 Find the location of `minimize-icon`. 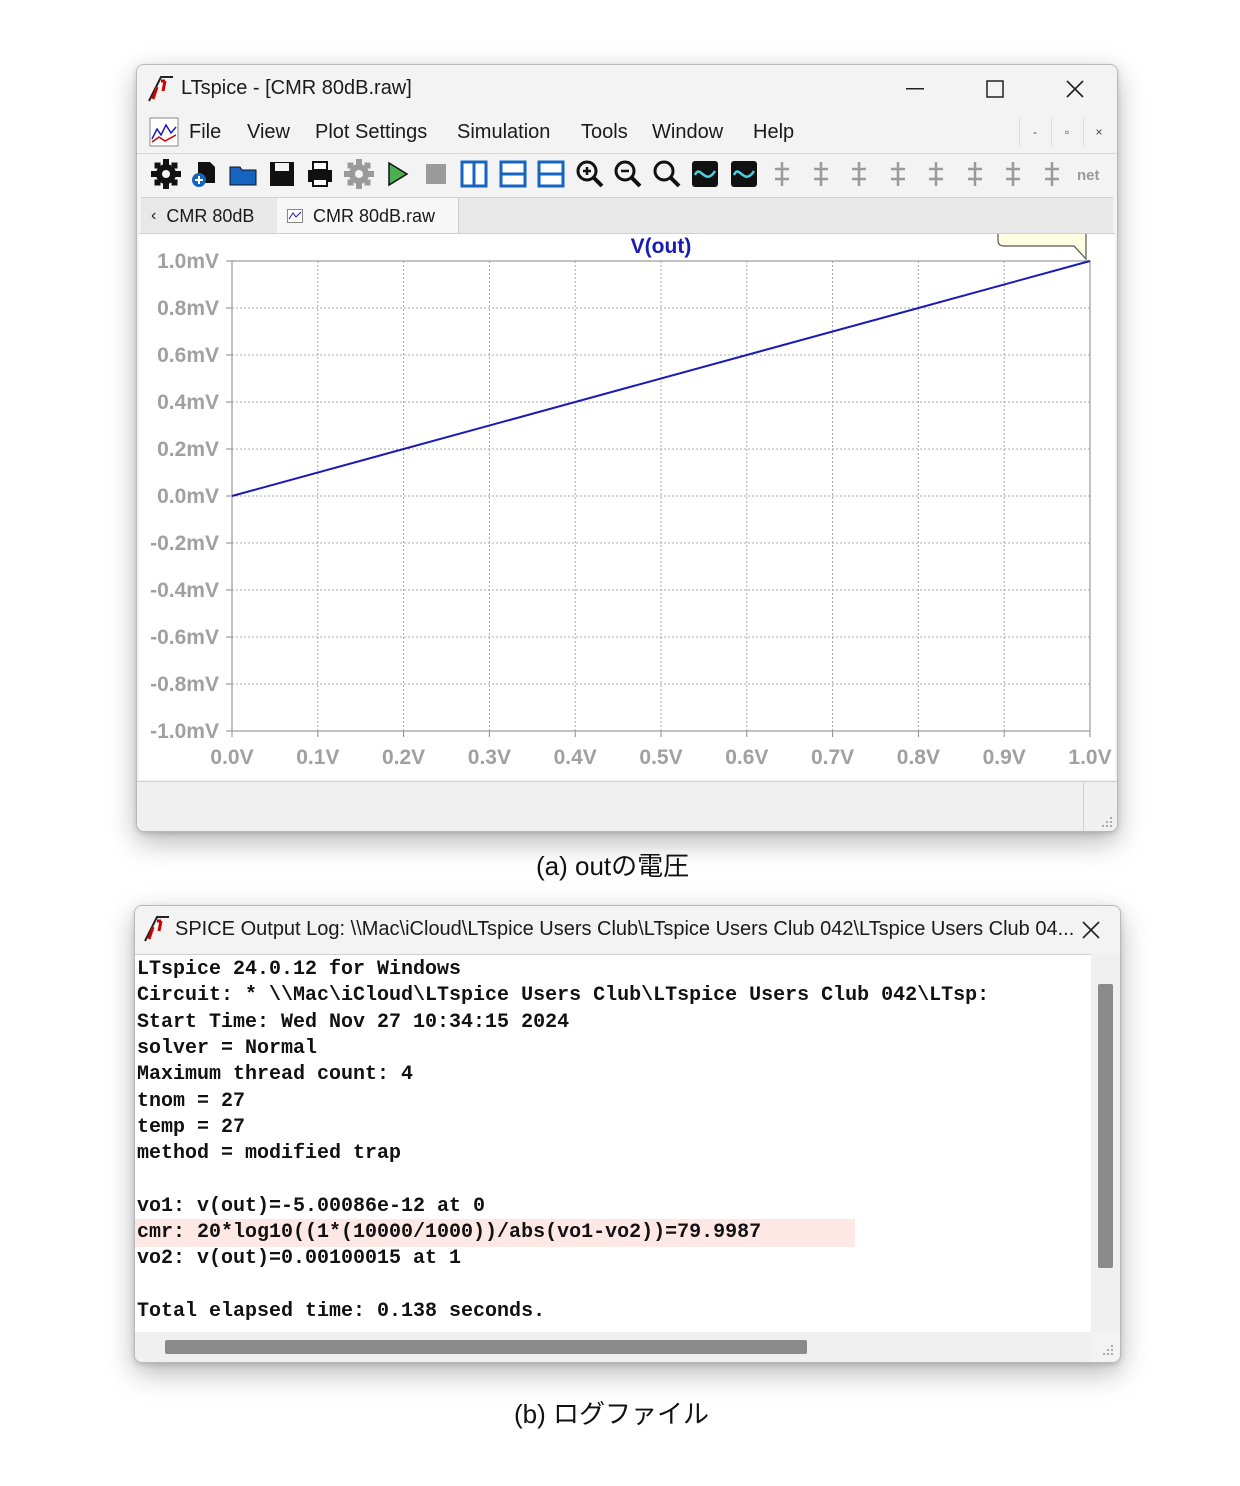

minimize-icon is located at coordinates (915, 89).